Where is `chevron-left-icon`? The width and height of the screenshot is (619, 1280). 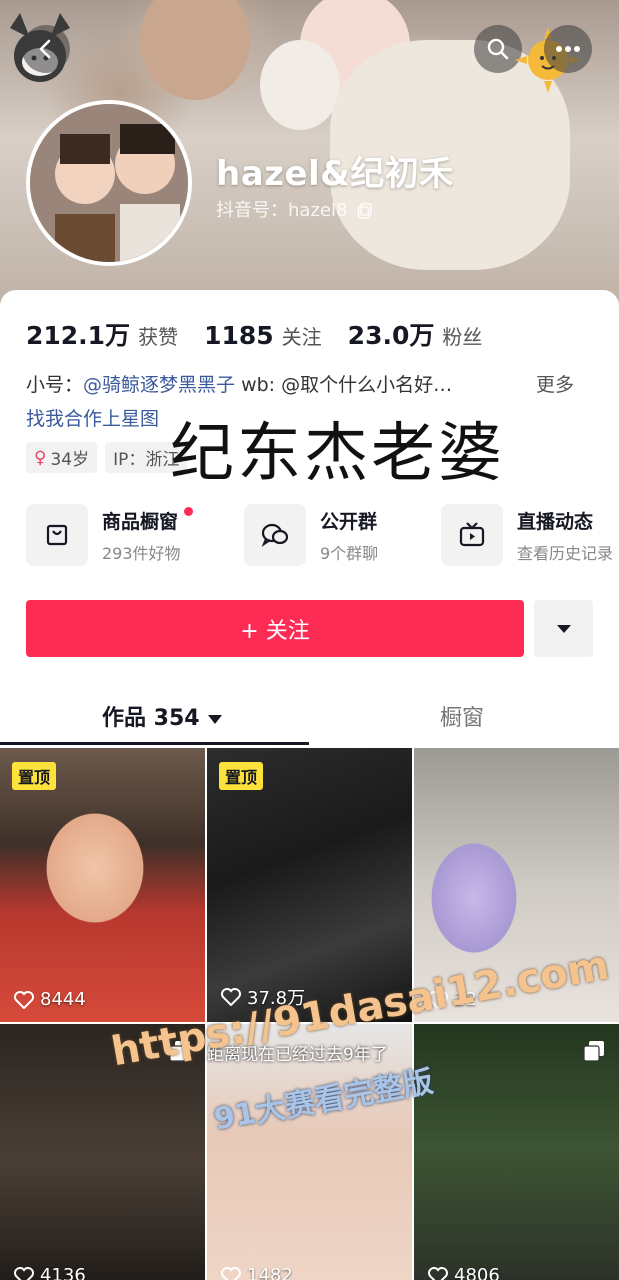
chevron-left-icon is located at coordinates (45, 49).